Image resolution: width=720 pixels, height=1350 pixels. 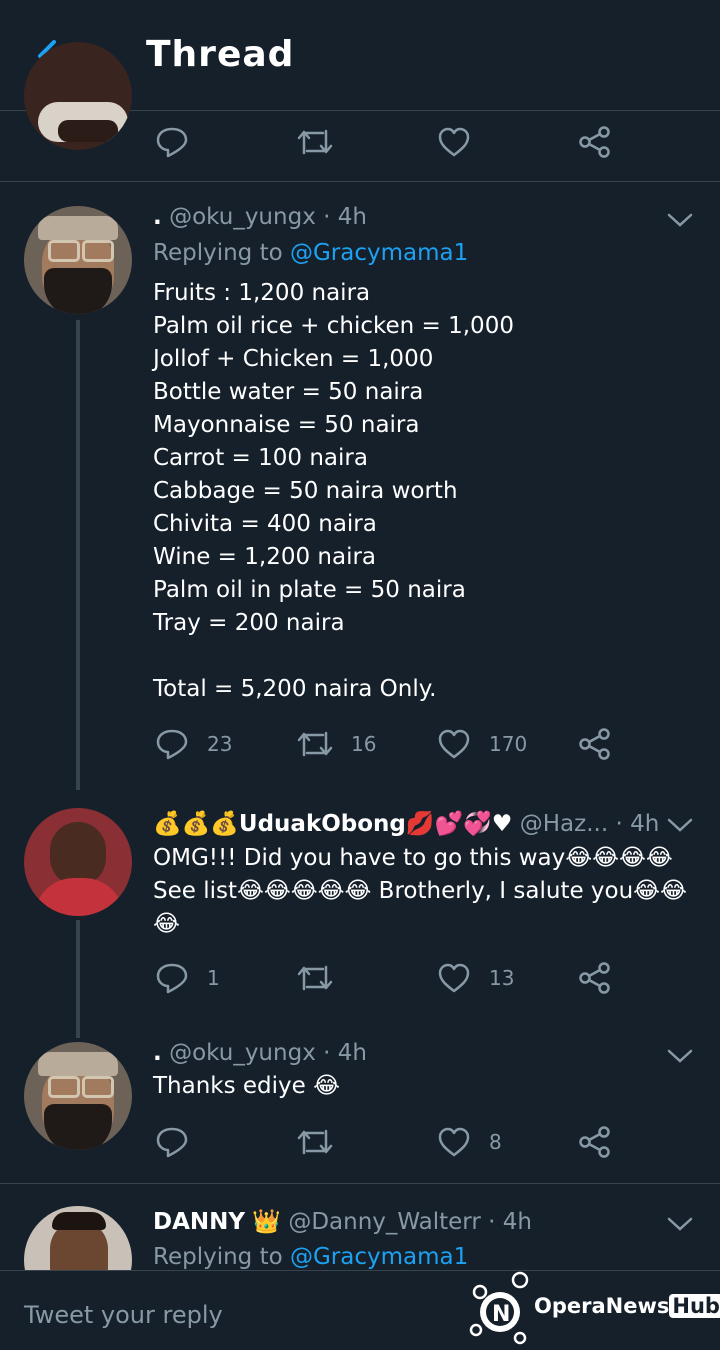 I want to click on operanews-brand: OperaNews, so click(x=602, y=1306).